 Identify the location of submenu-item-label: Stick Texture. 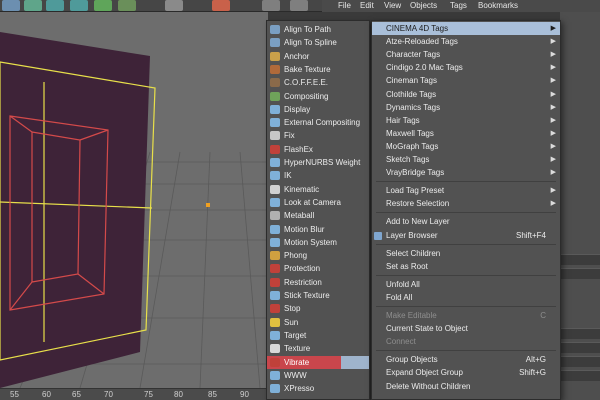
(307, 295).